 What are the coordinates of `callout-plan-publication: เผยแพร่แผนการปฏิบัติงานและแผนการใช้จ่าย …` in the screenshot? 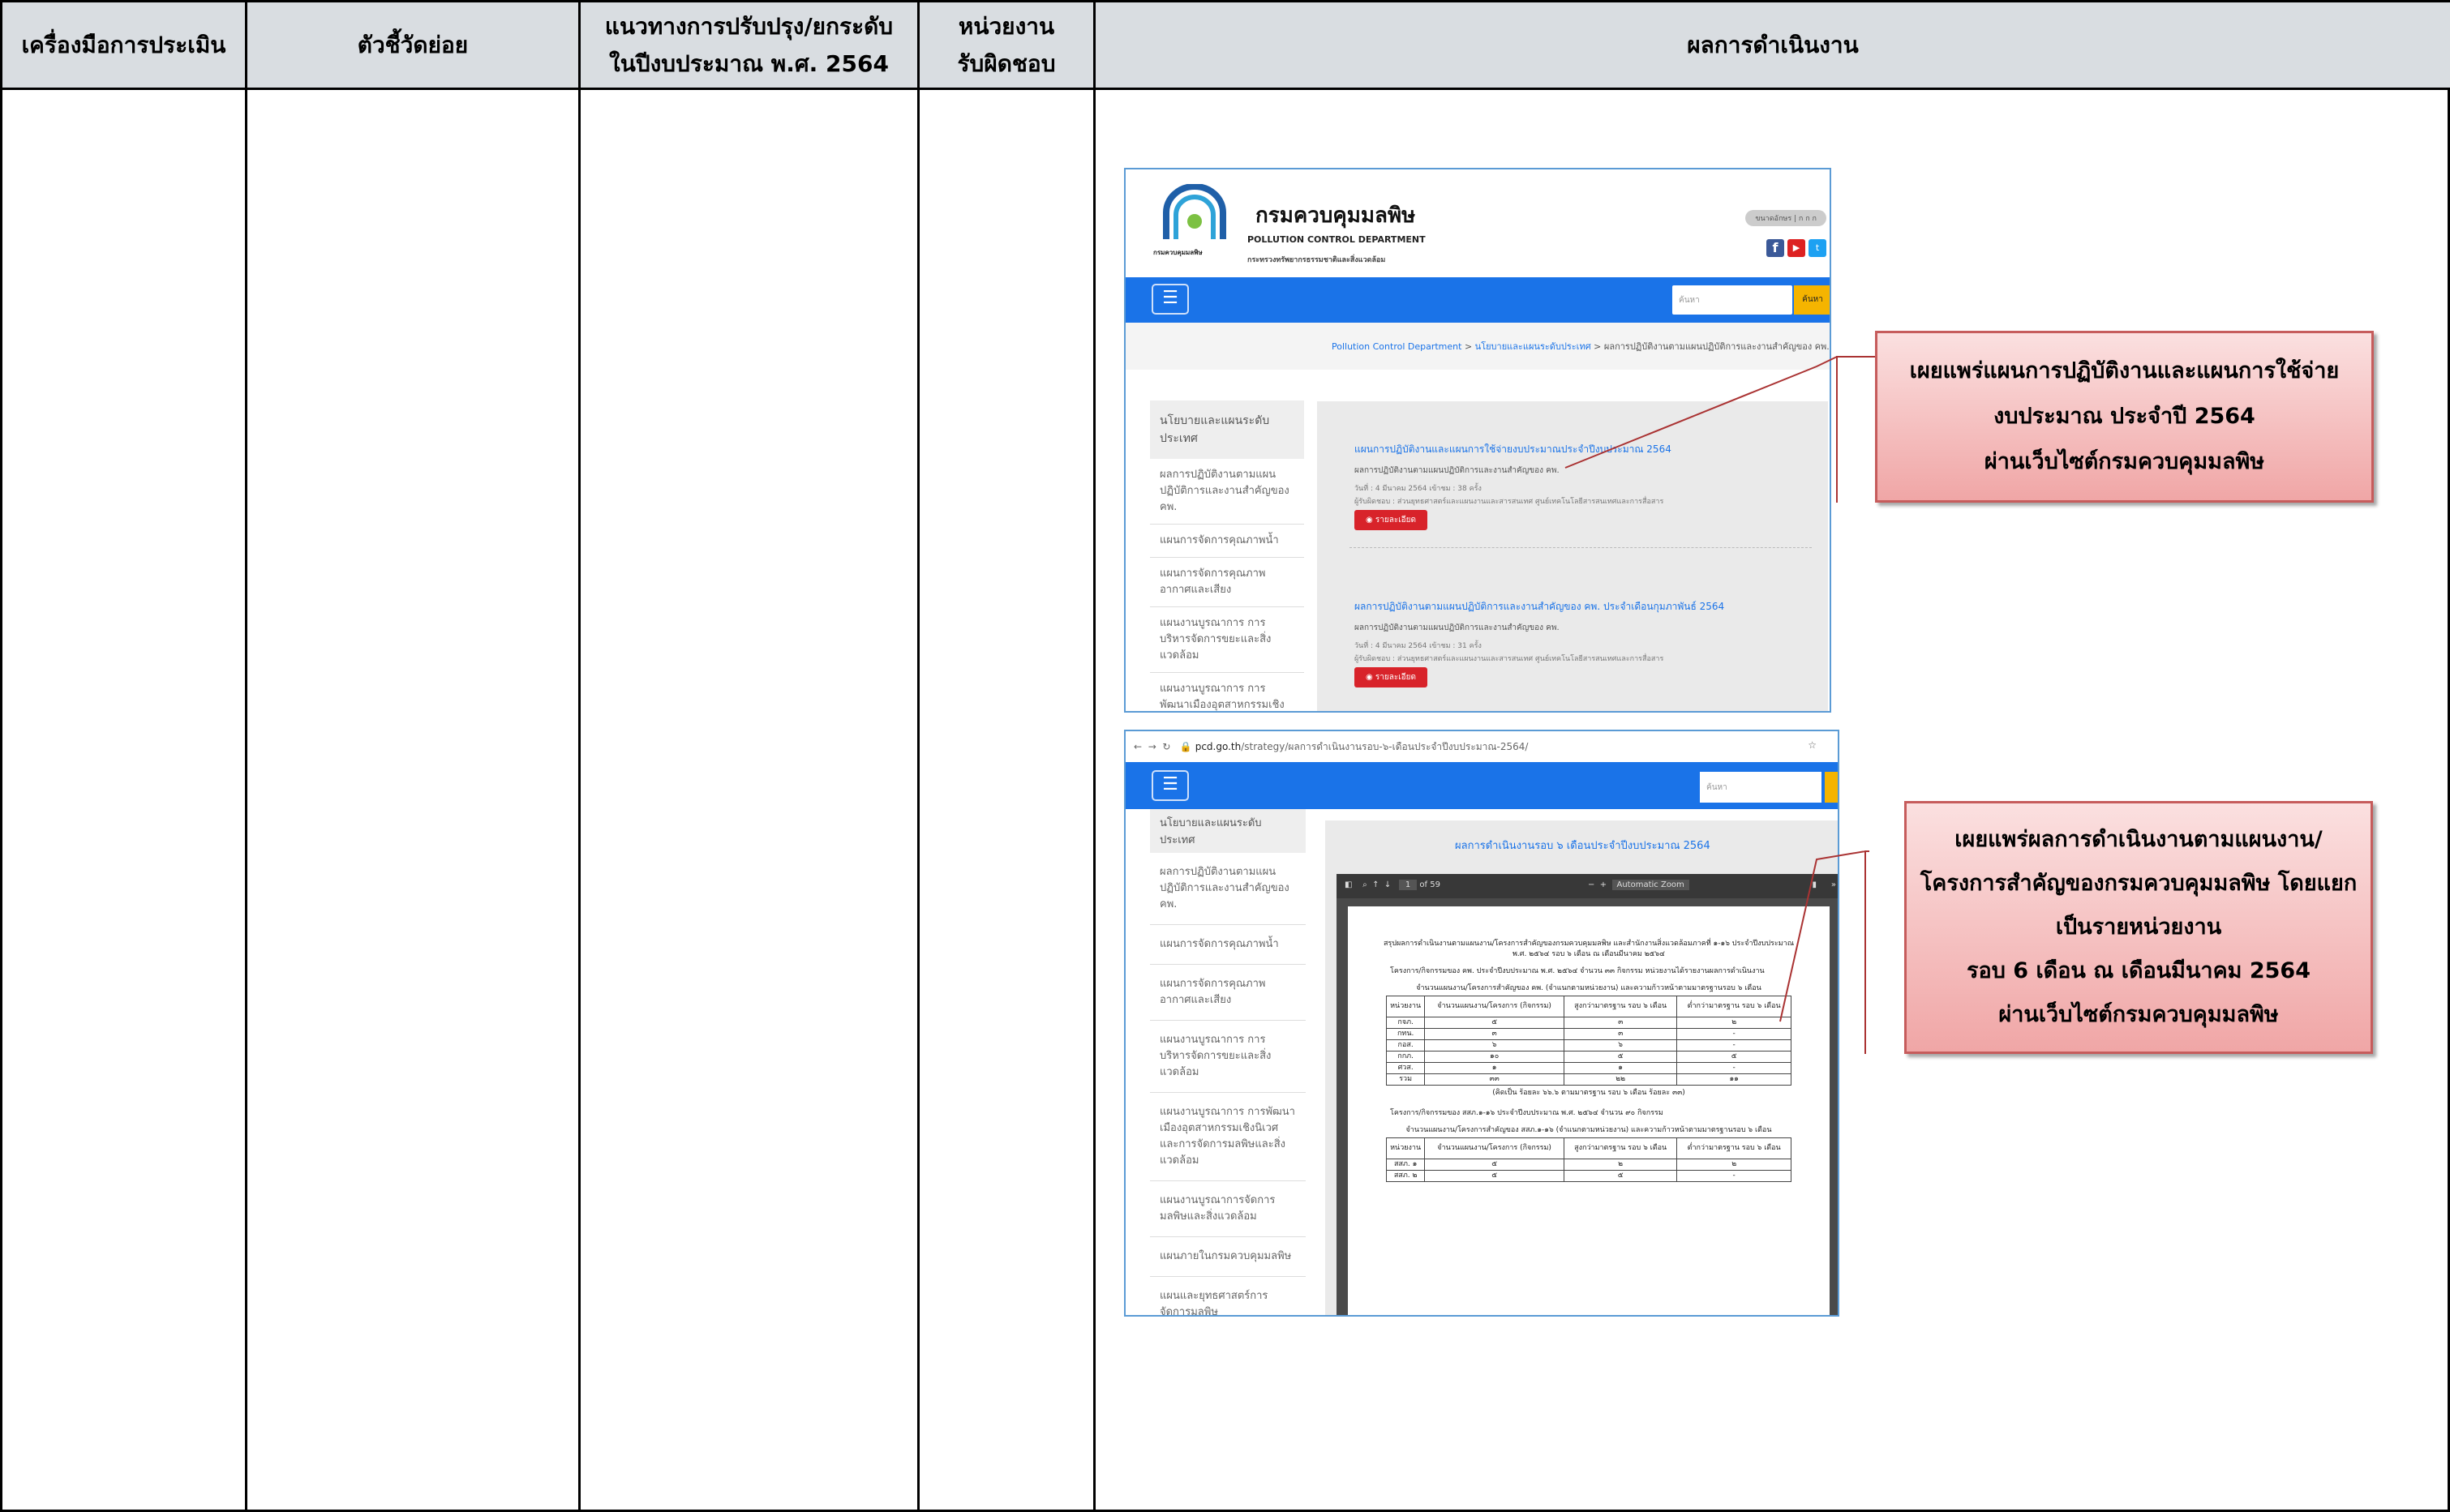 It's located at (2124, 417).